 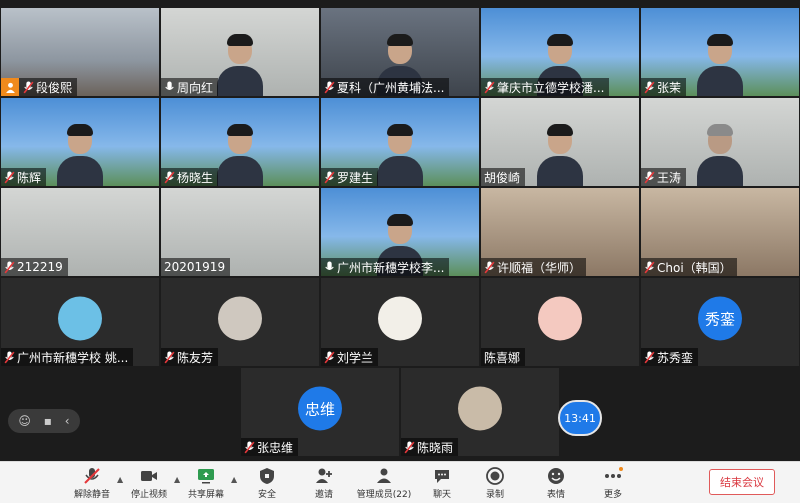 I want to click on share-screen-button: 共享屏幕, so click(x=206, y=482).